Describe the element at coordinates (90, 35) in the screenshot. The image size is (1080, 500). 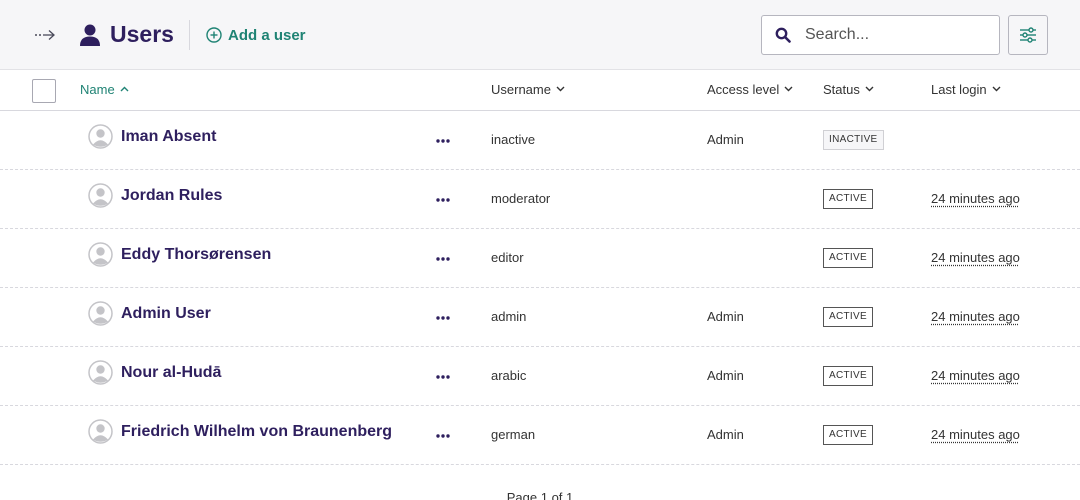
I see `user-icon` at that location.